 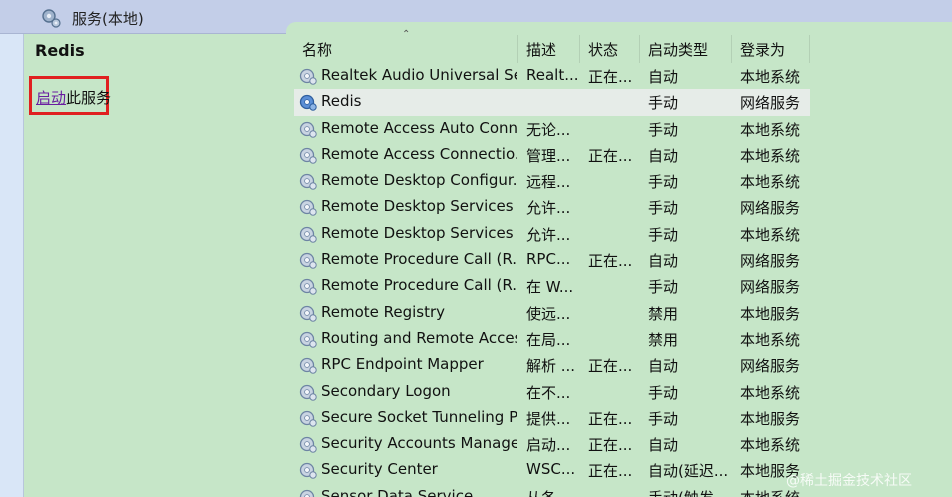 What do you see at coordinates (686, 49) in the screenshot?
I see `column-header-startup-type: 启动类型` at bounding box center [686, 49].